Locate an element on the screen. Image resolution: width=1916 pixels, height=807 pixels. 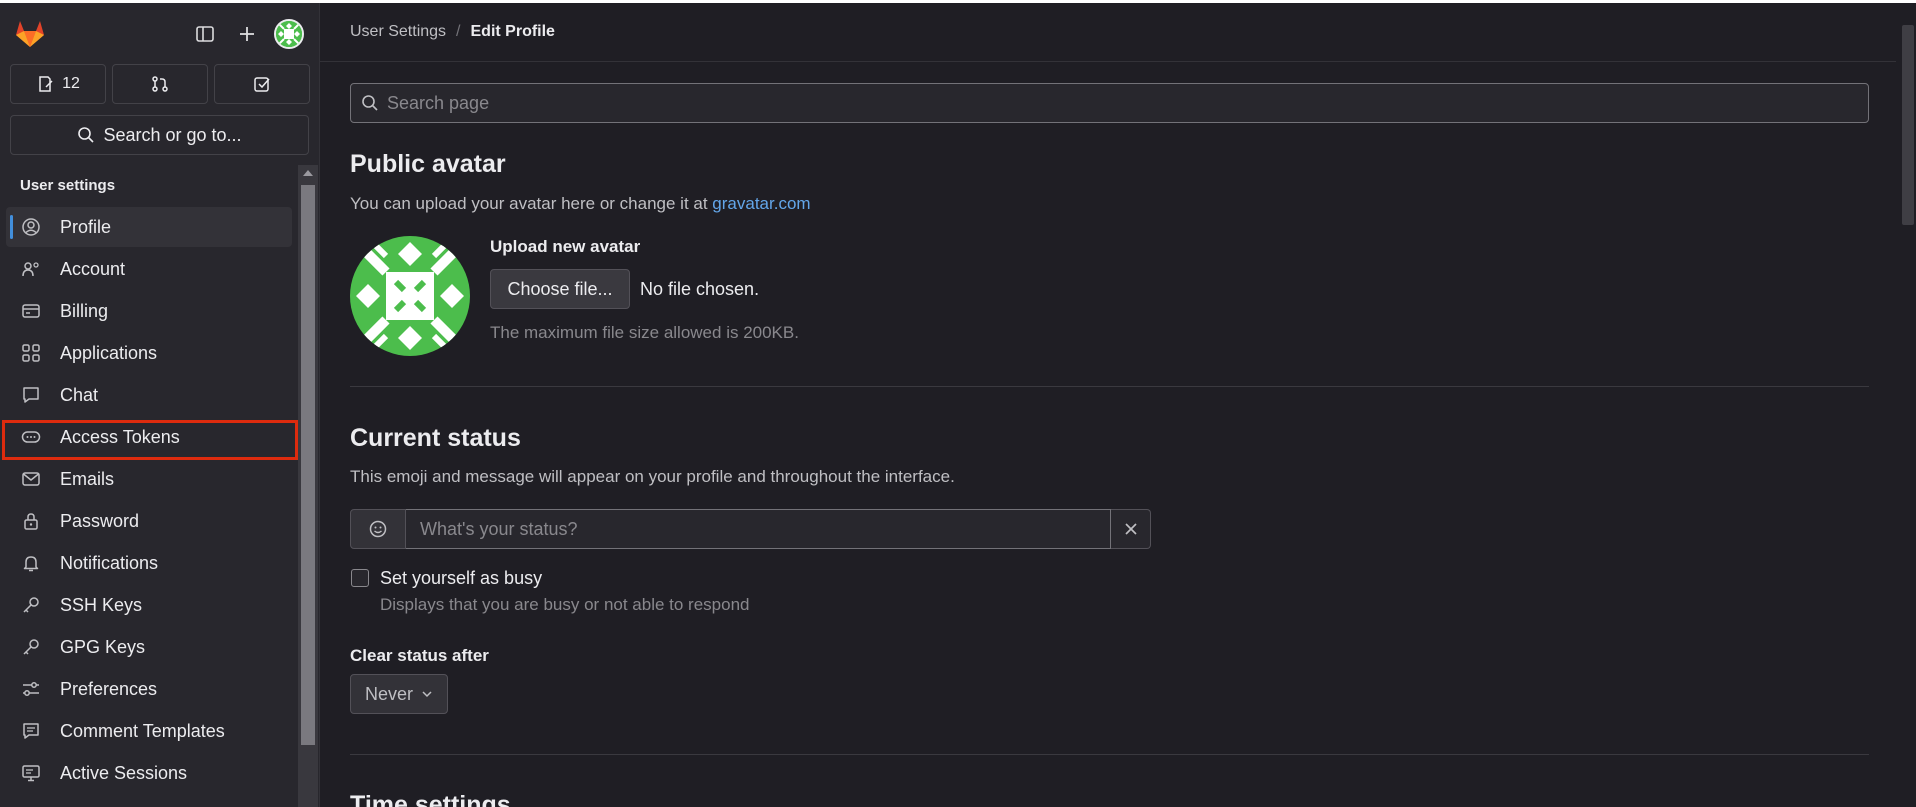
upload-avatar-label: Upload new avatar is located at coordinates (565, 246).